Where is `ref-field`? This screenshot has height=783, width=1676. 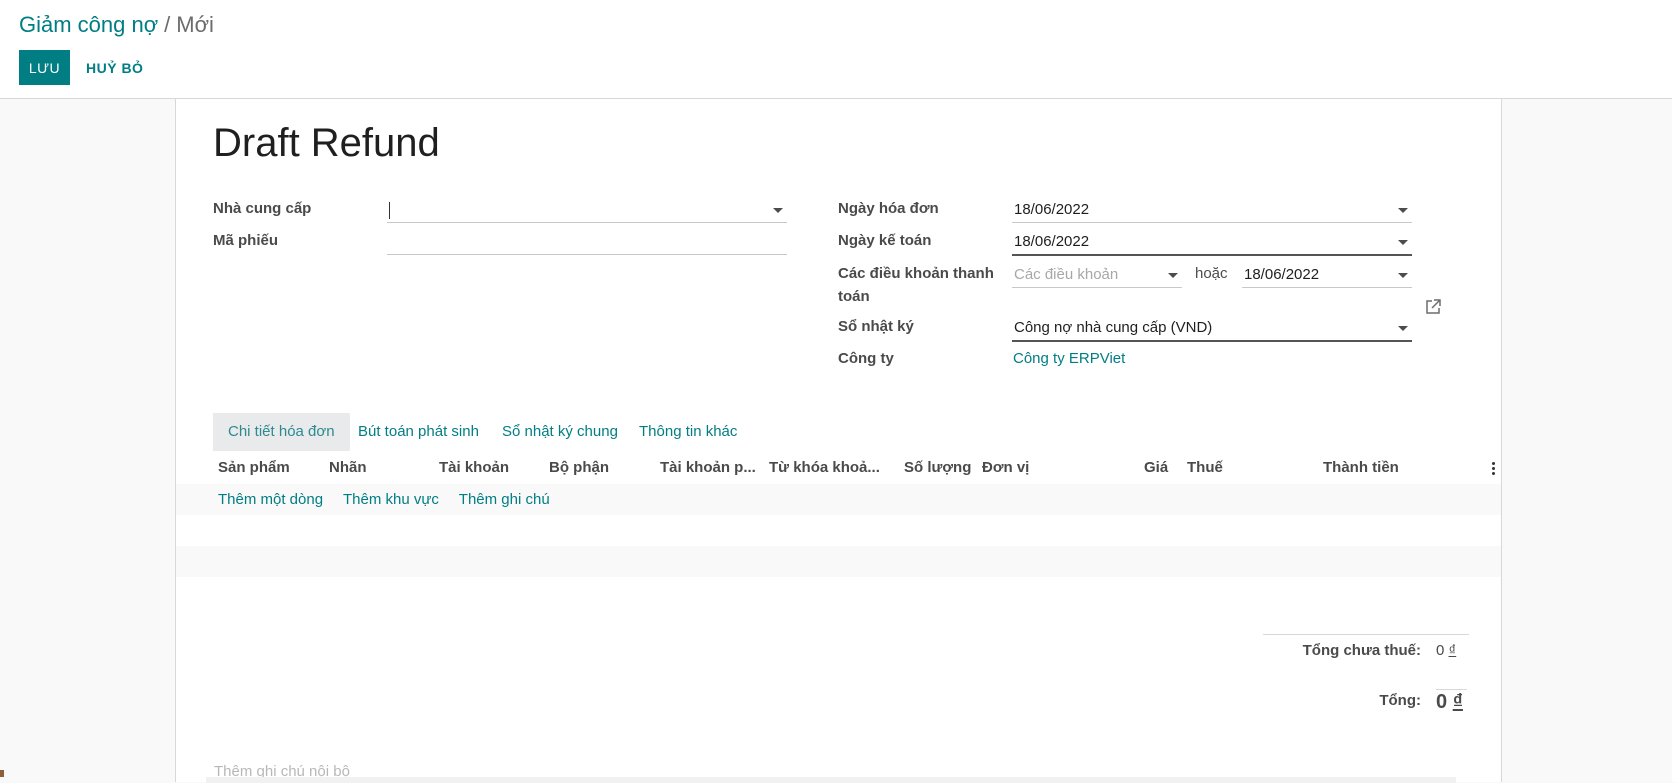 ref-field is located at coordinates (587, 242).